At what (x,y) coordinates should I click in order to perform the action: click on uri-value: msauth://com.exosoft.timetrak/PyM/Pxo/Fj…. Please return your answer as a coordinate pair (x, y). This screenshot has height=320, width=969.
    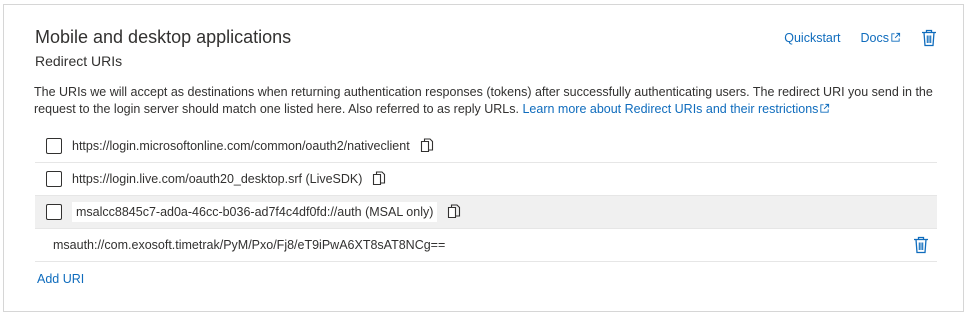
    Looking at the image, I should click on (249, 245).